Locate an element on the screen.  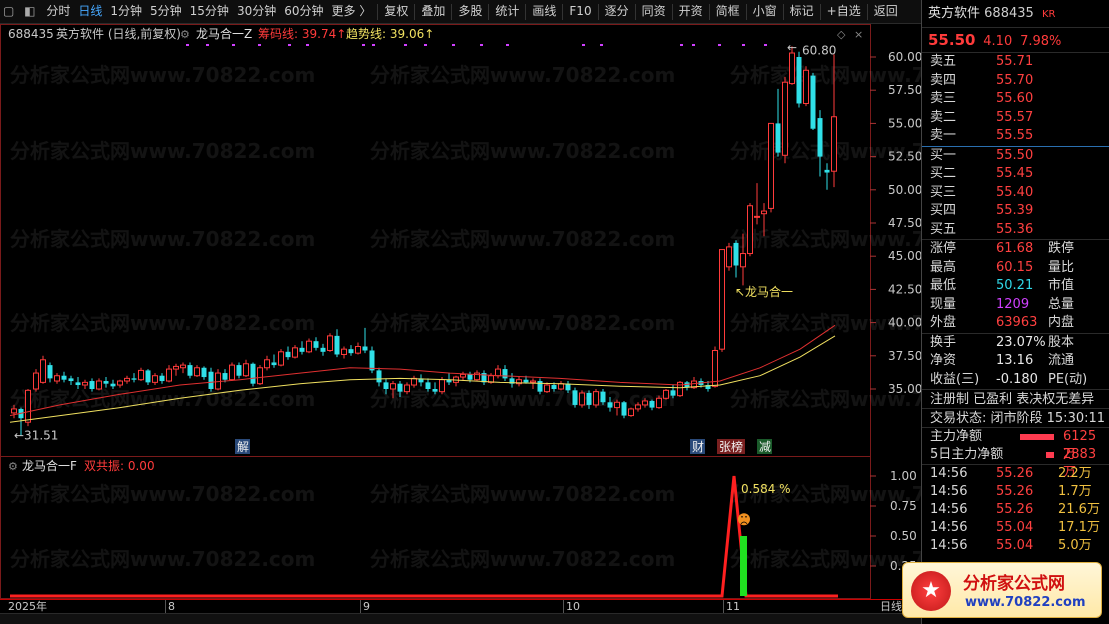
bid-label: 买四 is located at coordinates (943, 210).